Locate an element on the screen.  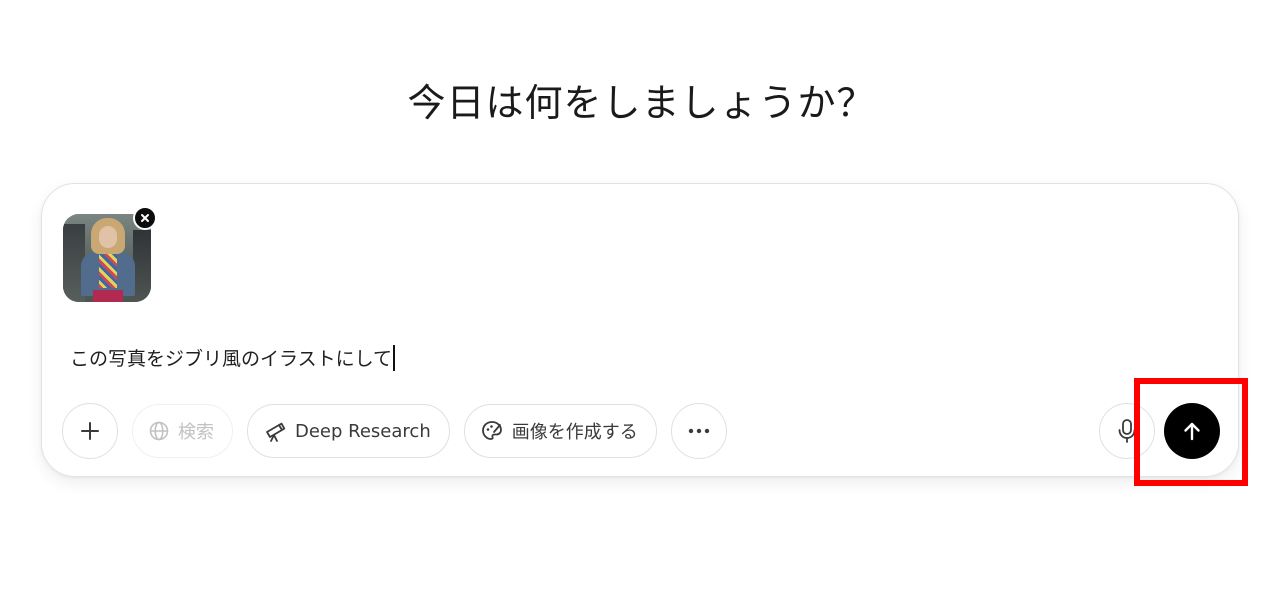
deep-research-label: Deep Research is located at coordinates (363, 431).